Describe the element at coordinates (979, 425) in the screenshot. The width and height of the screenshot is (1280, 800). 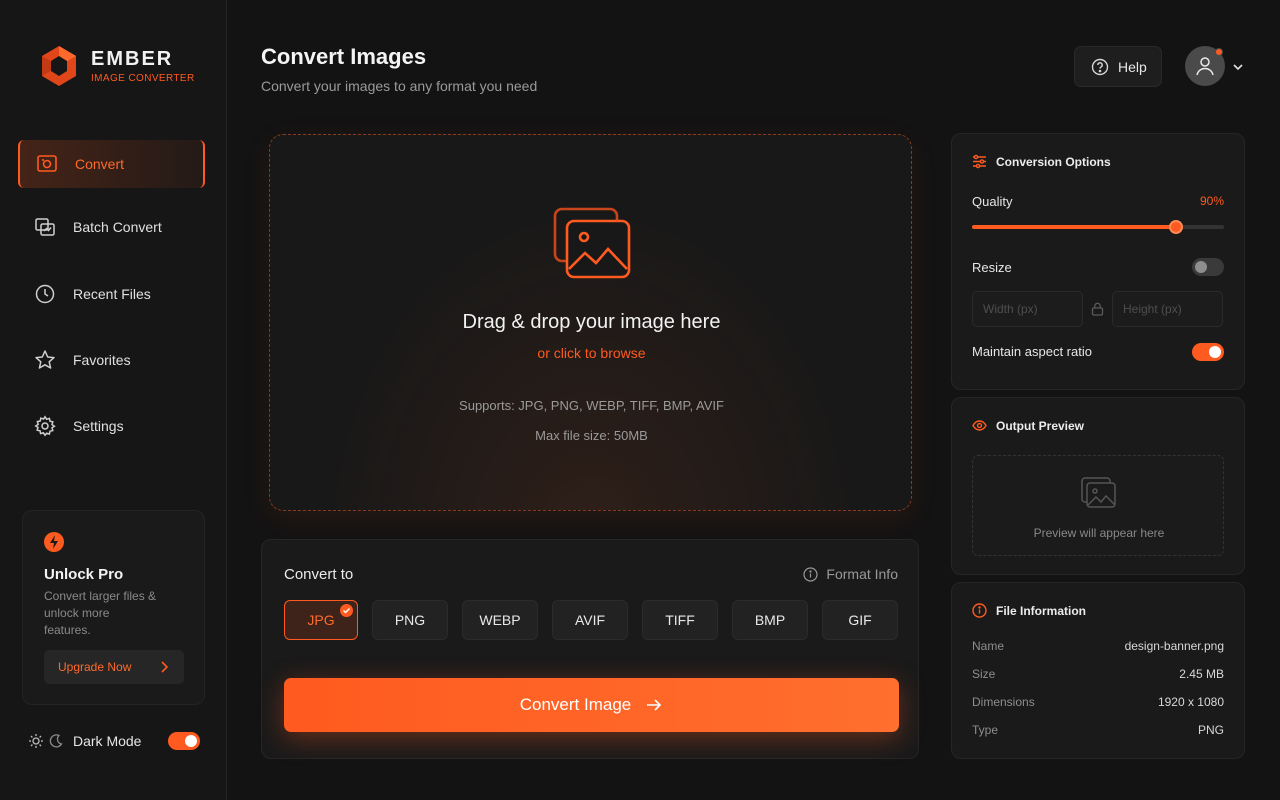
I see `eye-icon` at that location.